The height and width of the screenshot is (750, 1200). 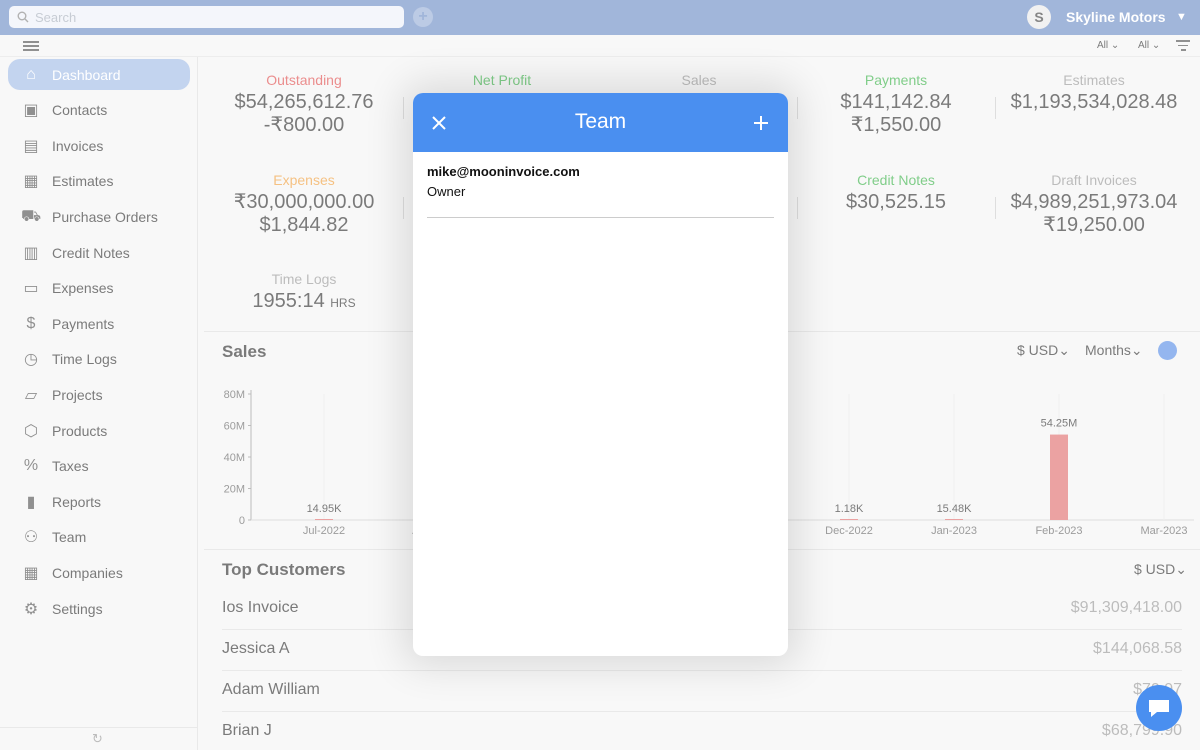 I want to click on team-member-row: mike@mooninvoice.com Owner, so click(x=600, y=191).